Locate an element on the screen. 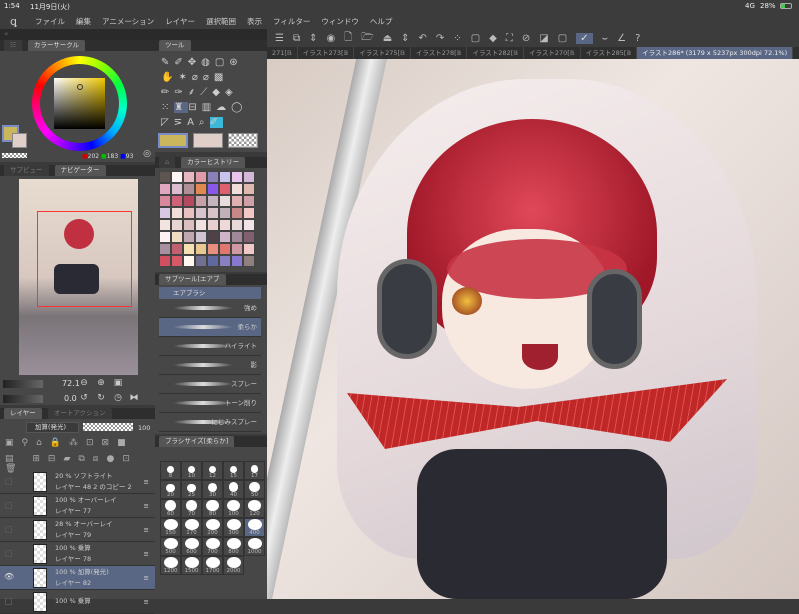 The image size is (799, 614). document-tab: イラスト278[𝔹 is located at coordinates (439, 53).